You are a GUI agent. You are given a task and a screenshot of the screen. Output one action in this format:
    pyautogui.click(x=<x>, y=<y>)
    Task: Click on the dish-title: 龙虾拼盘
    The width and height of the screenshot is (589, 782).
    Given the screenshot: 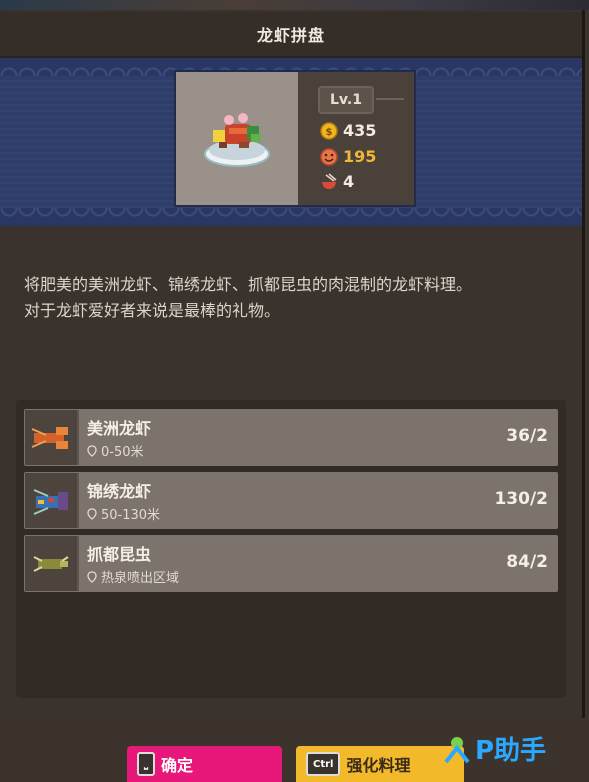 What is the action you would take?
    pyautogui.click(x=290, y=35)
    